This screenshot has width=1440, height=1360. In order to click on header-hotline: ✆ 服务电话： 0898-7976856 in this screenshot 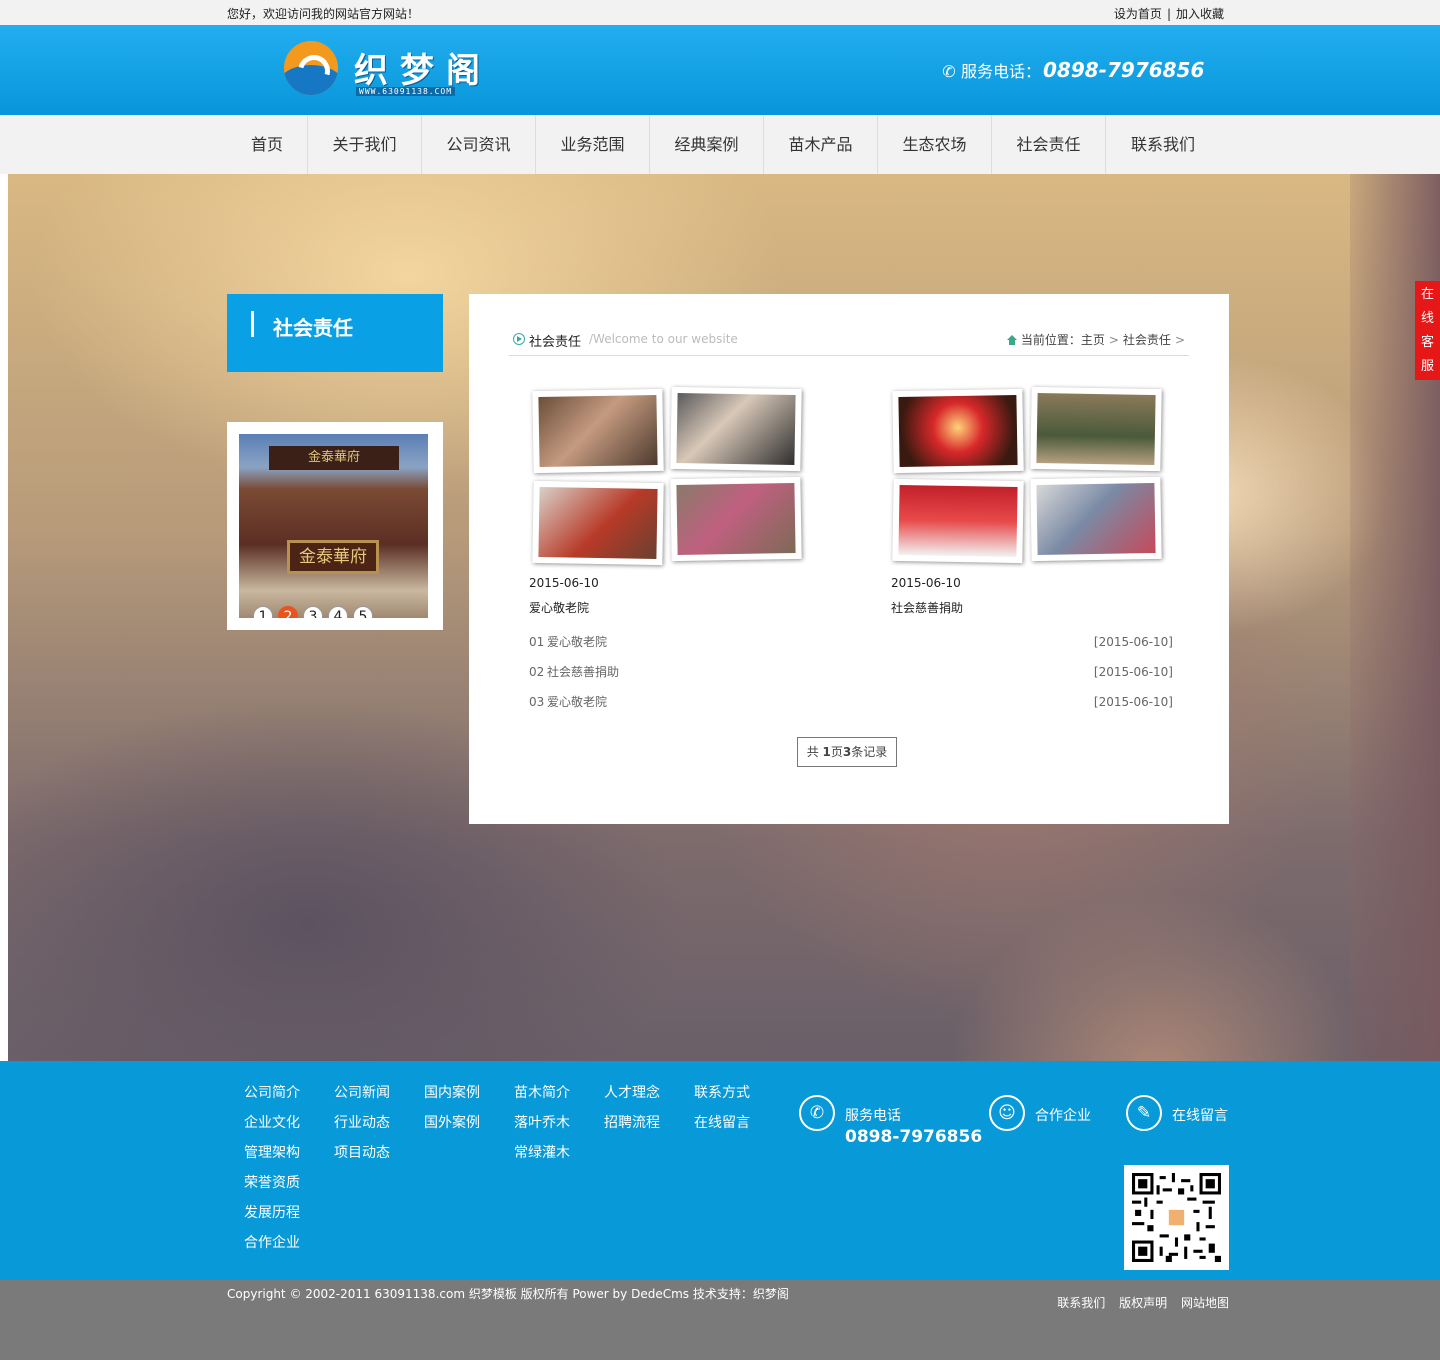, I will do `click(1072, 70)`.